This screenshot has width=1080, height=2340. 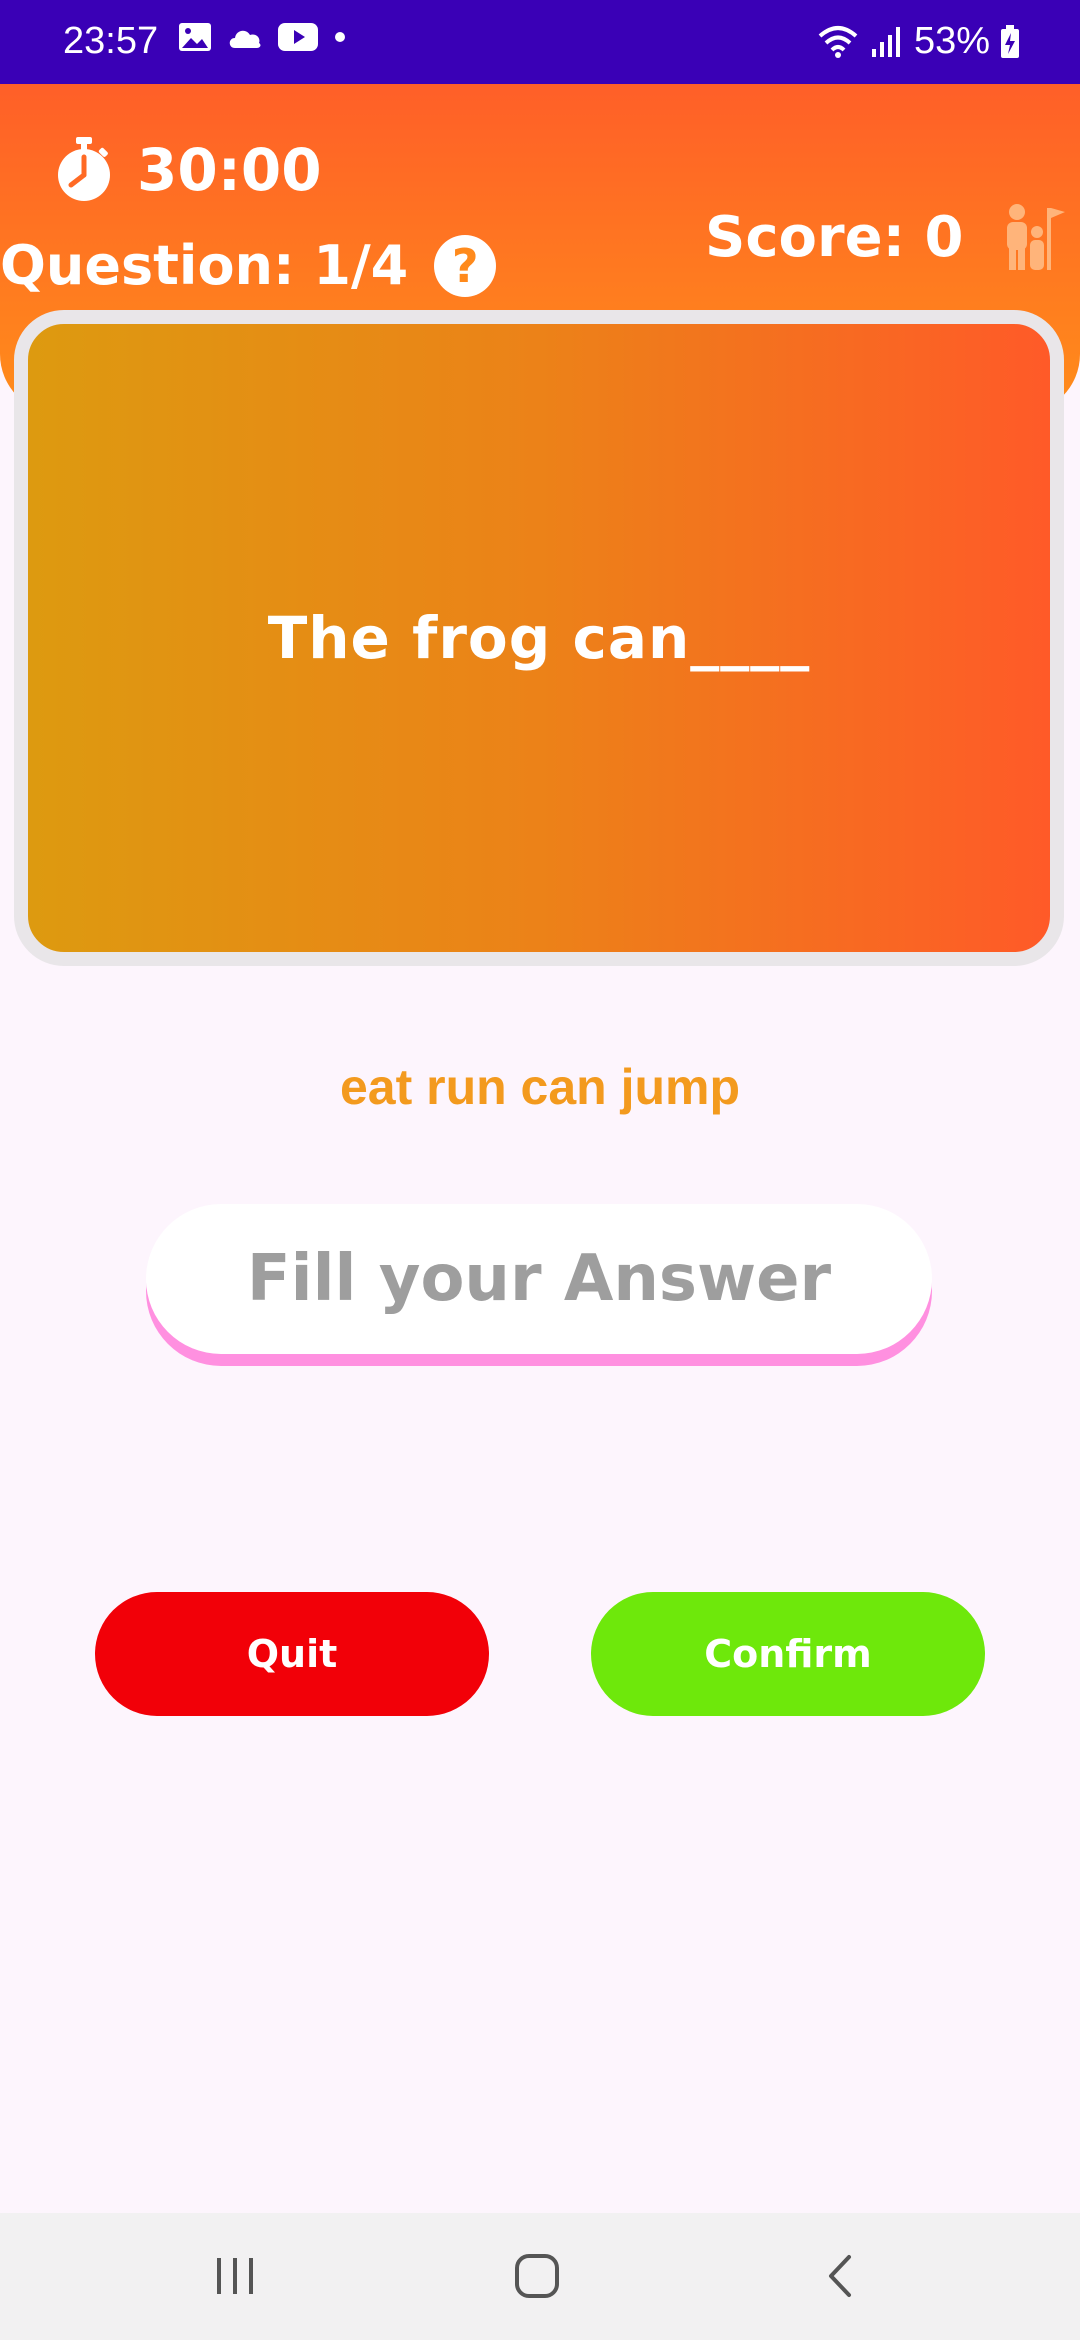 I want to click on timer-value: 30:00, so click(x=229, y=170).